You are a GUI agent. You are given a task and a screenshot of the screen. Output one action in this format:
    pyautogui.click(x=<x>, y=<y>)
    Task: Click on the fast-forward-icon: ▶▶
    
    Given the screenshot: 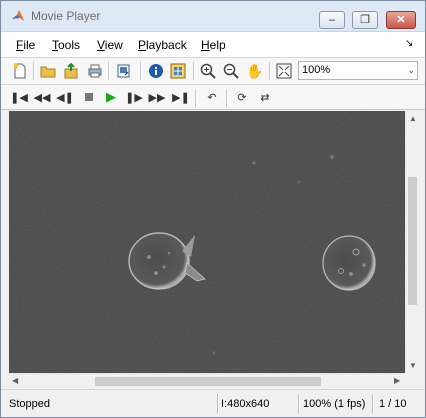 What is the action you would take?
    pyautogui.click(x=157, y=97)
    